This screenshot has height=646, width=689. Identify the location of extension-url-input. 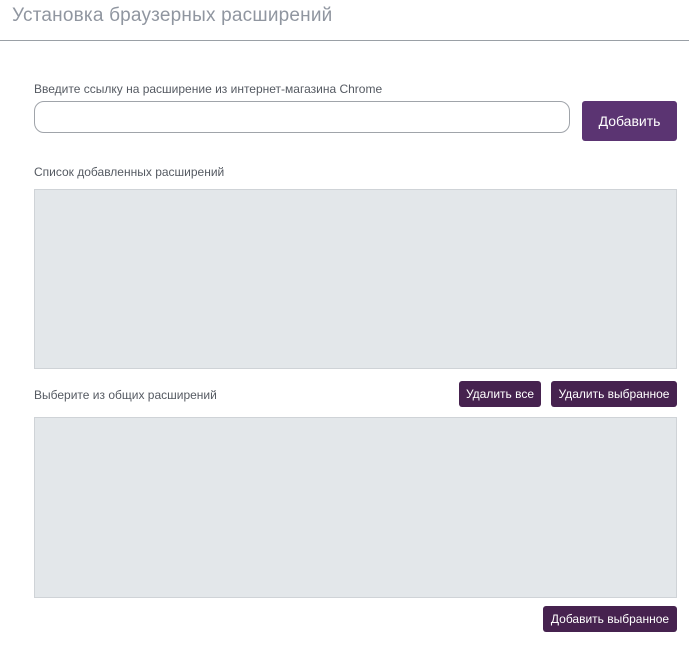
(302, 117).